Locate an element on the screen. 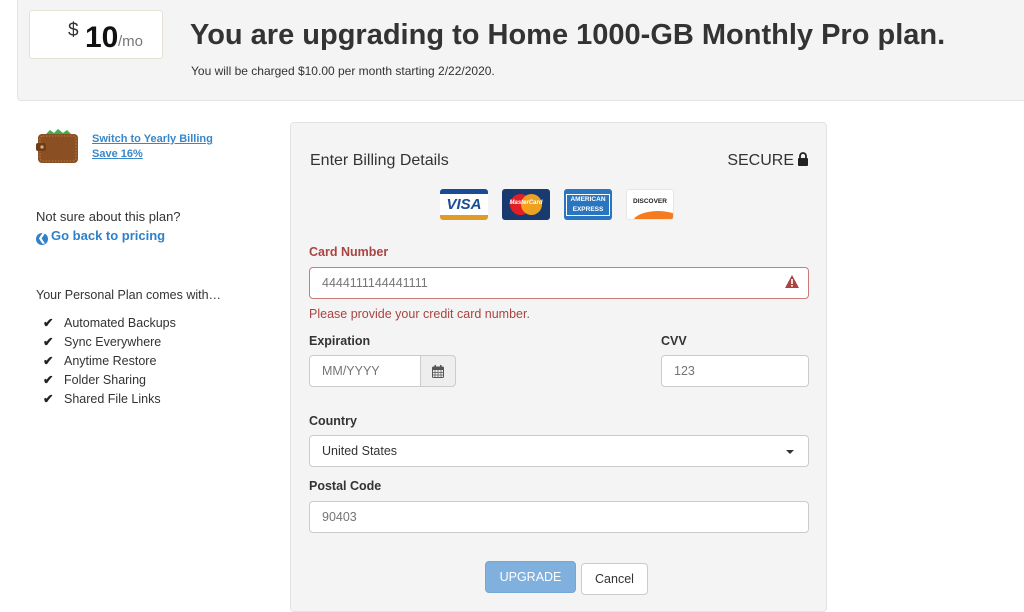 The image size is (1024, 612). lock-icon is located at coordinates (803, 159).